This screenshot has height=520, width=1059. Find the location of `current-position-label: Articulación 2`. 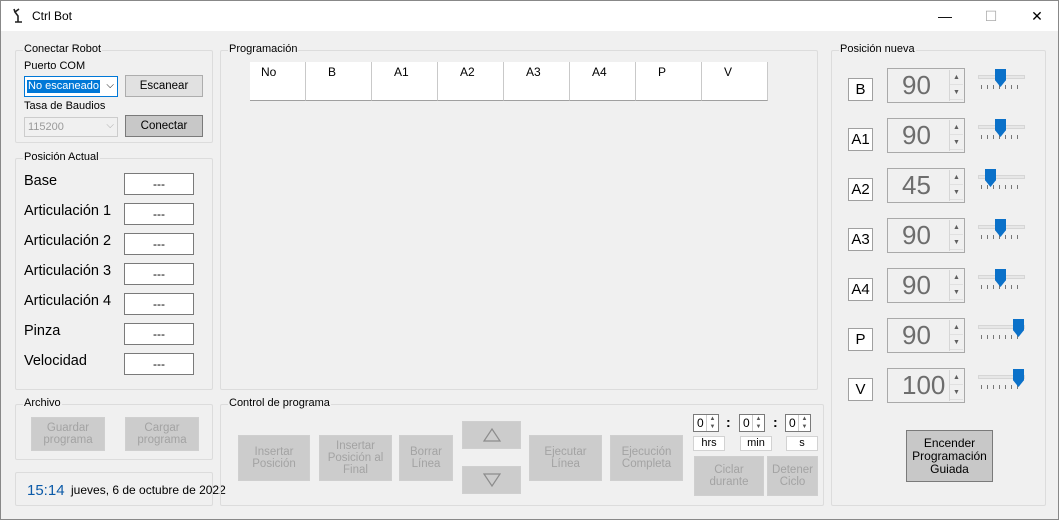

current-position-label: Articulación 2 is located at coordinates (68, 241).